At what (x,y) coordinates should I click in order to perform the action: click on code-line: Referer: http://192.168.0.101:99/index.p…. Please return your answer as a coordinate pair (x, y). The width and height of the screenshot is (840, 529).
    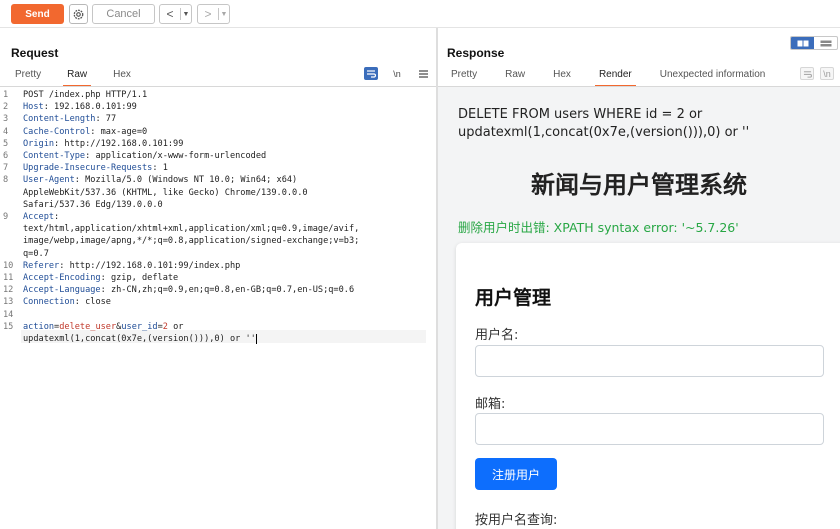
    Looking at the image, I should click on (131, 266).